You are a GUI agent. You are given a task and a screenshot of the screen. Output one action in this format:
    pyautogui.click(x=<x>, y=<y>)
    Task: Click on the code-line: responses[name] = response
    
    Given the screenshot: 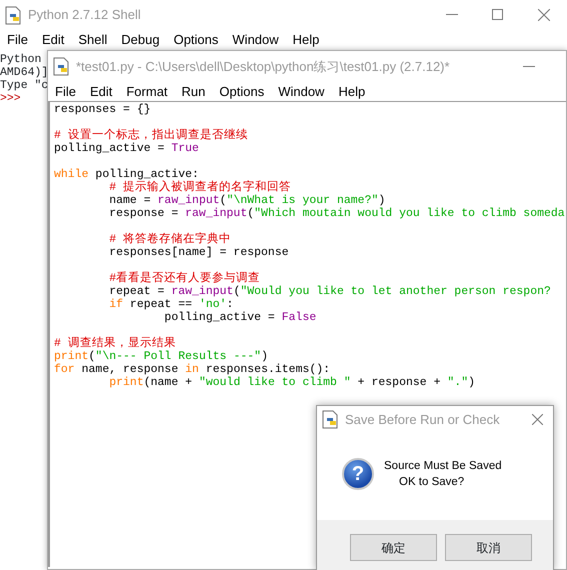 What is the action you would take?
    pyautogui.click(x=199, y=252)
    